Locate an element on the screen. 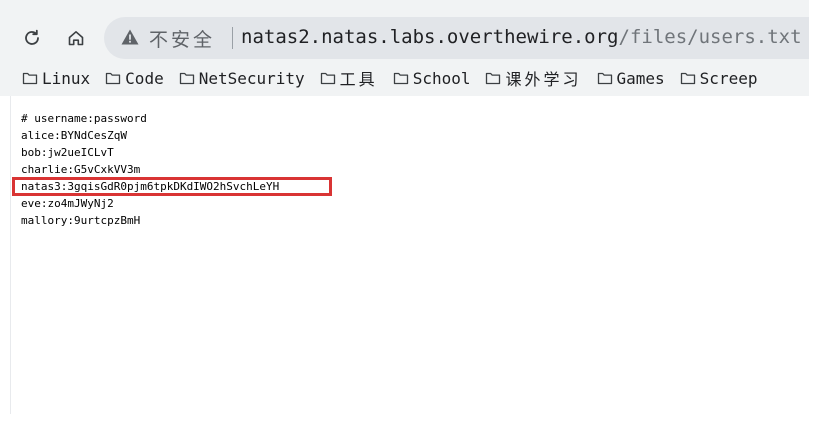  bookmark-folder: 课外学习 is located at coordinates (533, 78).